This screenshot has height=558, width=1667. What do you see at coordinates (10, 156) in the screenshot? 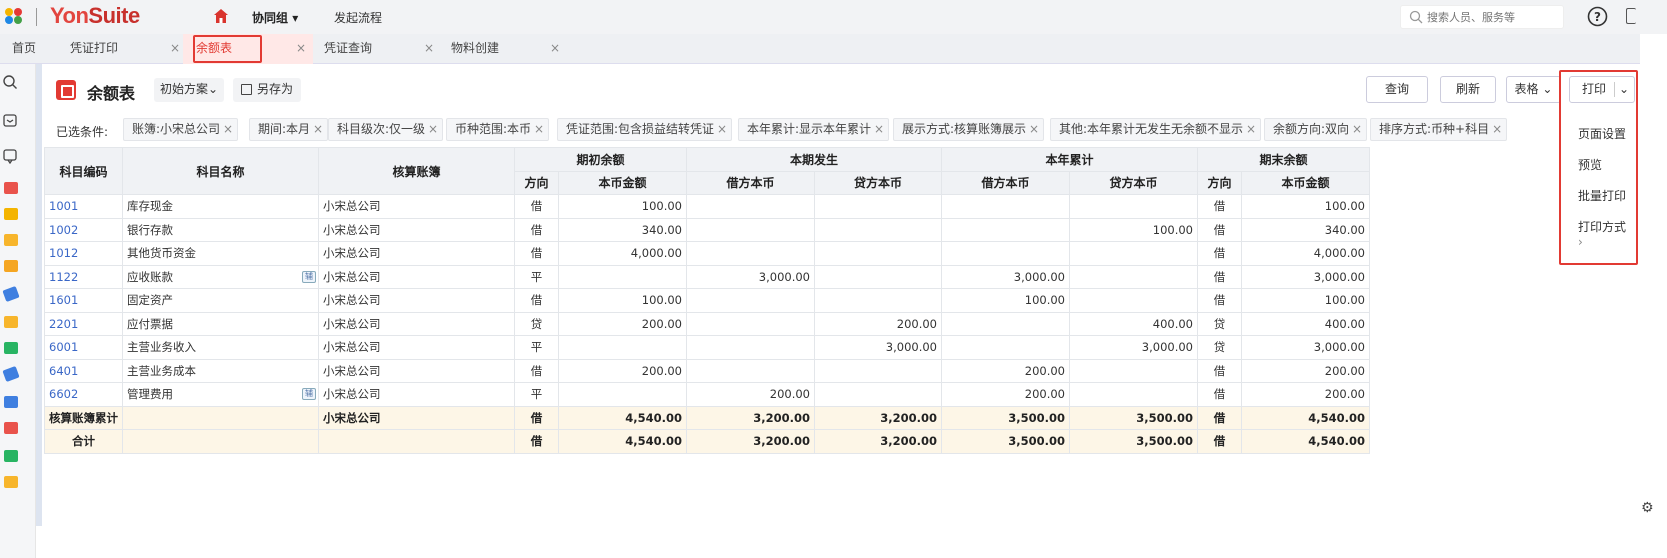
I see `message-icon` at bounding box center [10, 156].